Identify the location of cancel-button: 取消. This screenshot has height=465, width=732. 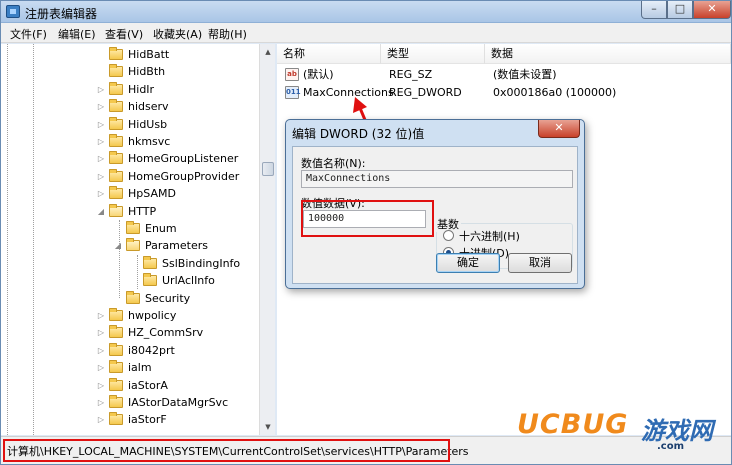
(540, 263).